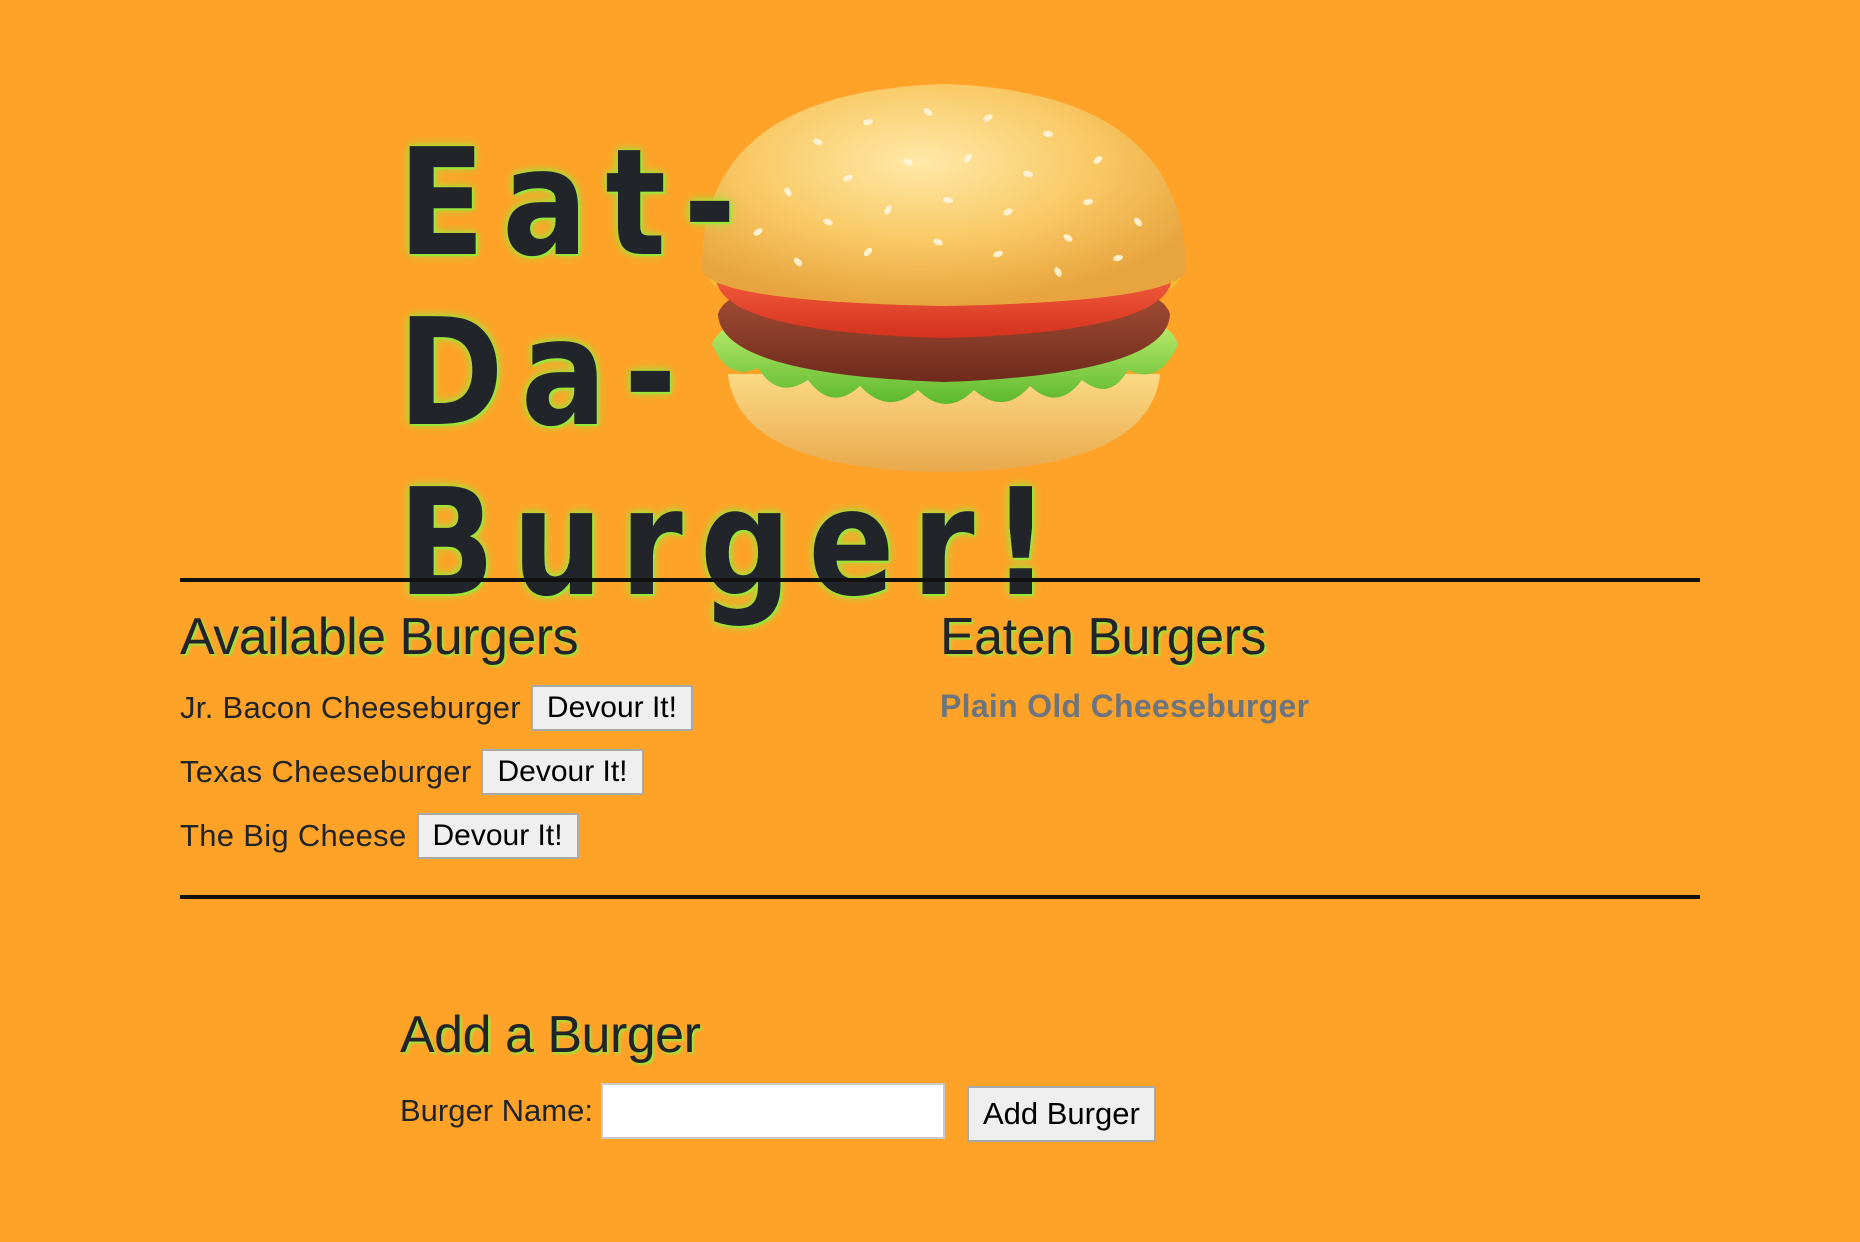 This screenshot has height=1242, width=1860. I want to click on add-burger-button: Add Burger, so click(1061, 1114).